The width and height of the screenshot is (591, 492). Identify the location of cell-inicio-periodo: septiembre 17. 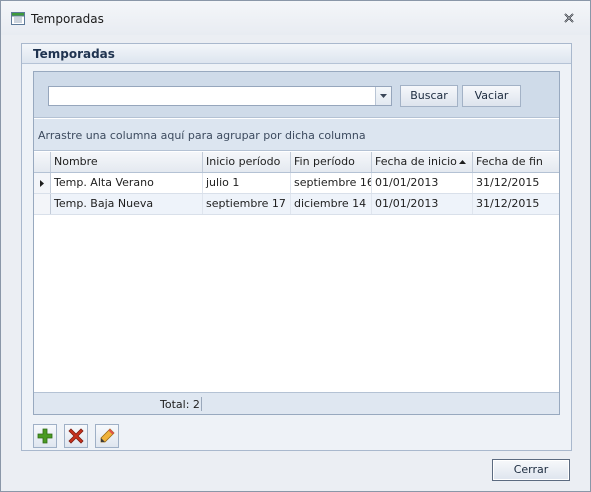
(247, 204).